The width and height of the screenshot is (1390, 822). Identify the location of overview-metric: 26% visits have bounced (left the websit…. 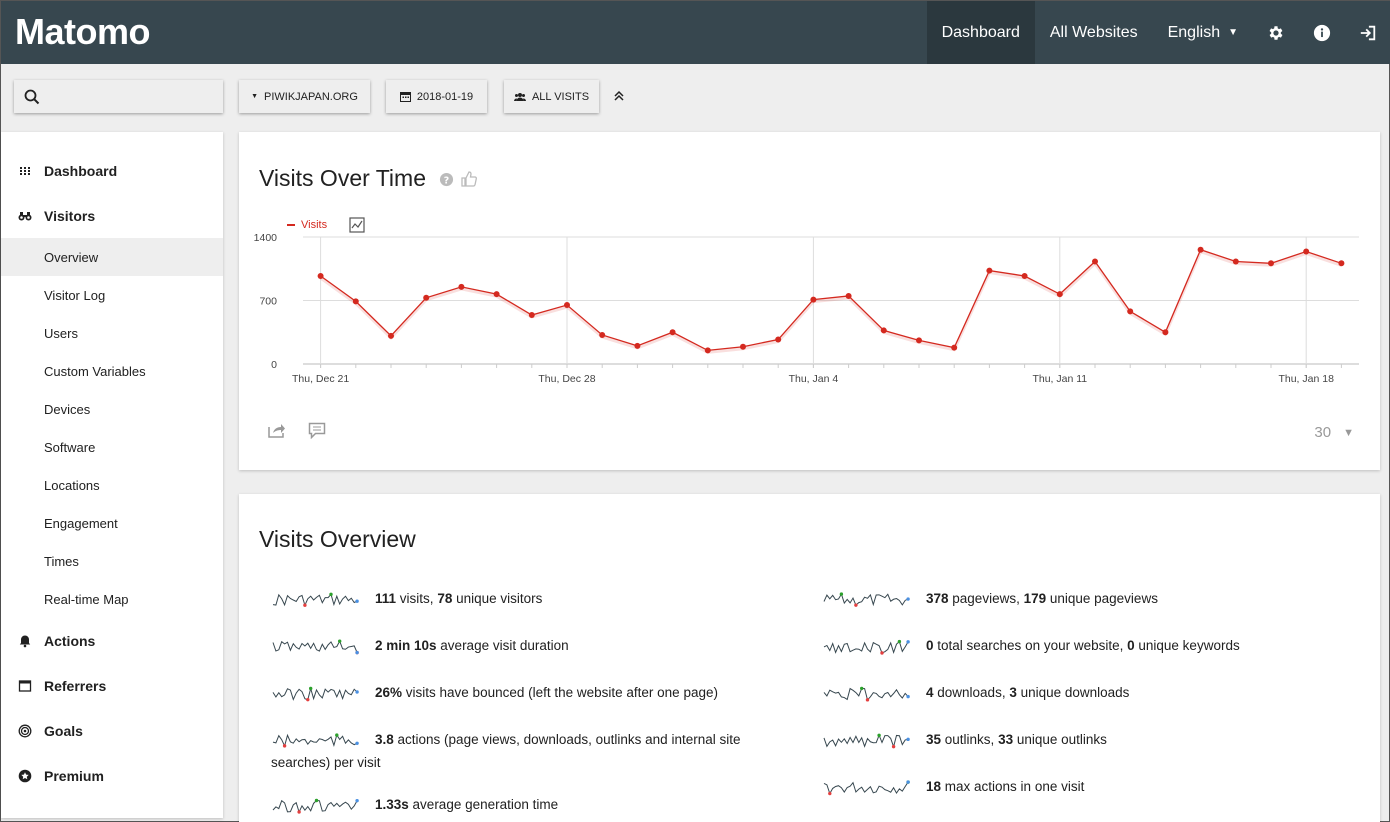
(516, 692).